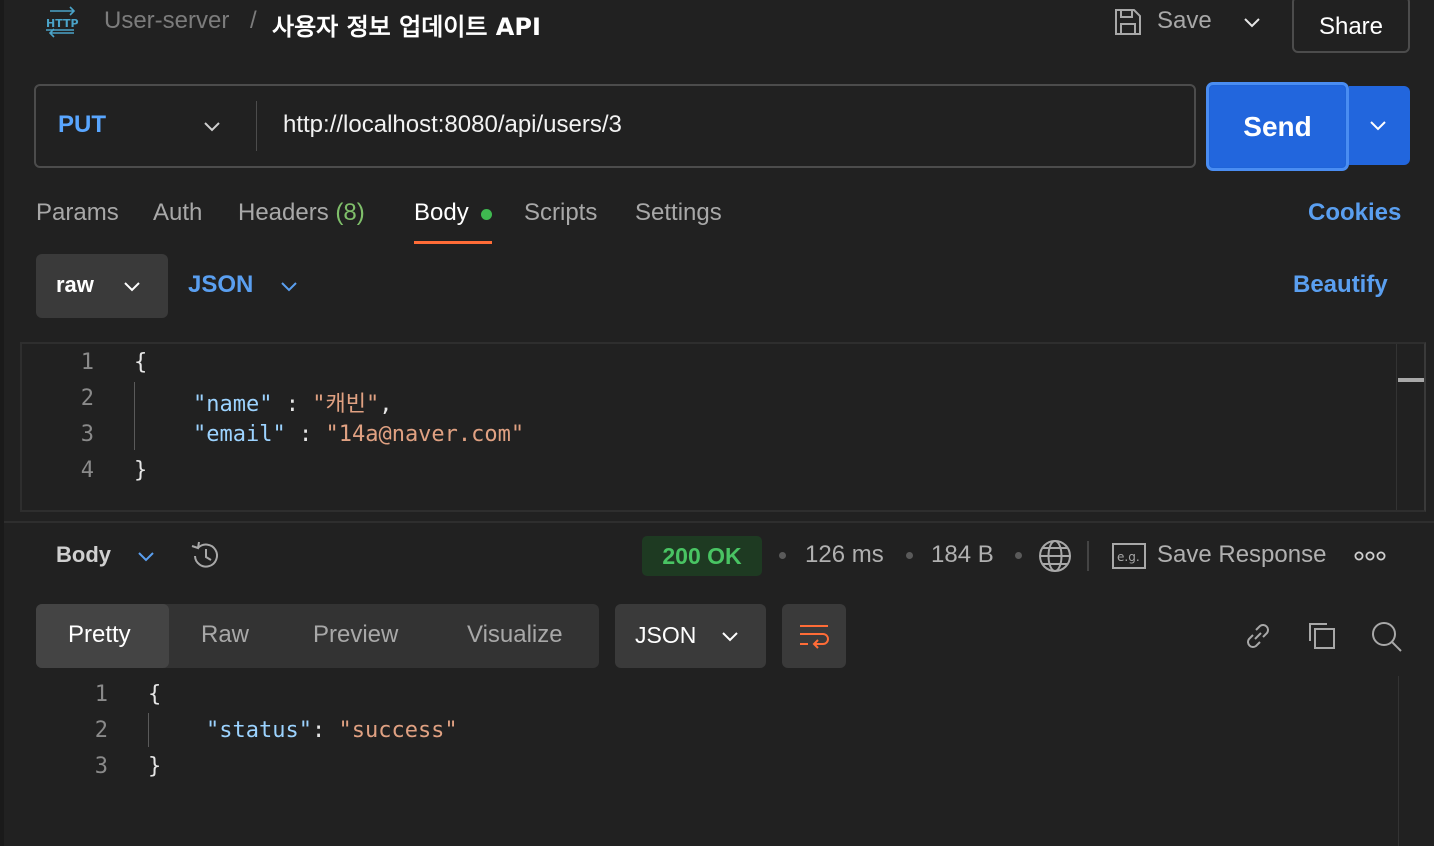 This screenshot has height=846, width=1434. What do you see at coordinates (77, 213) in the screenshot?
I see `tab-params: Params` at bounding box center [77, 213].